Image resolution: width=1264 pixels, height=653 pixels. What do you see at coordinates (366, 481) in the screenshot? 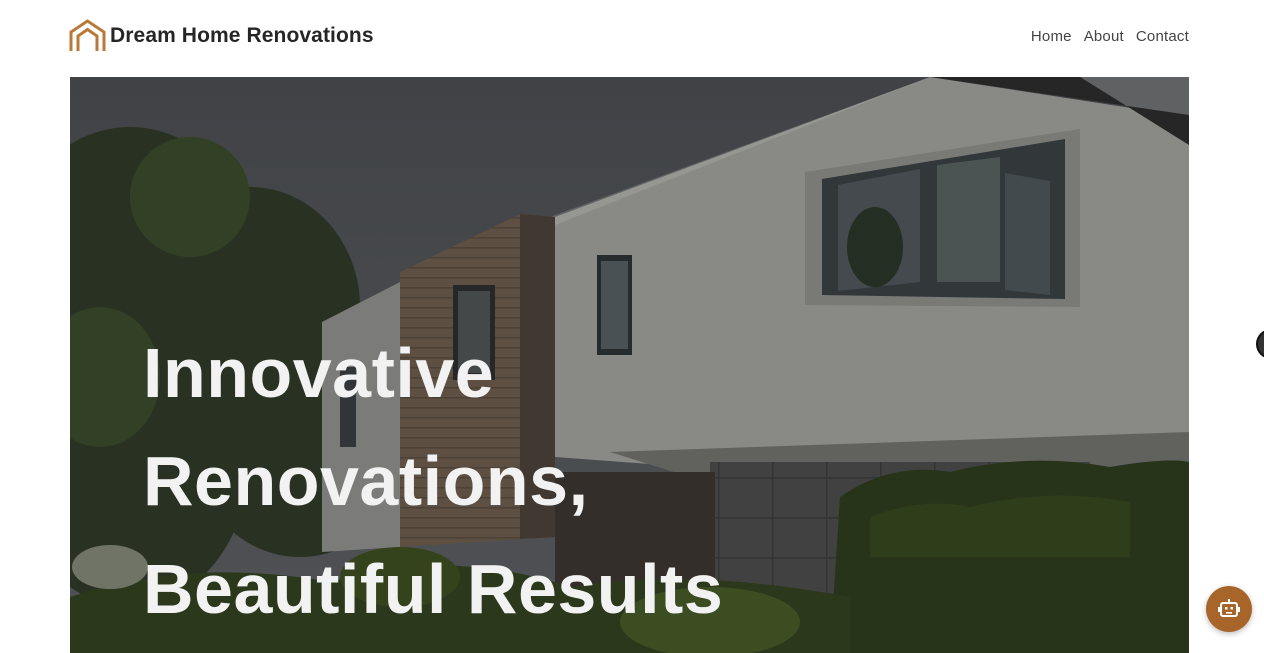
I see `hero-headline-line-2: Renovations,` at bounding box center [366, 481].